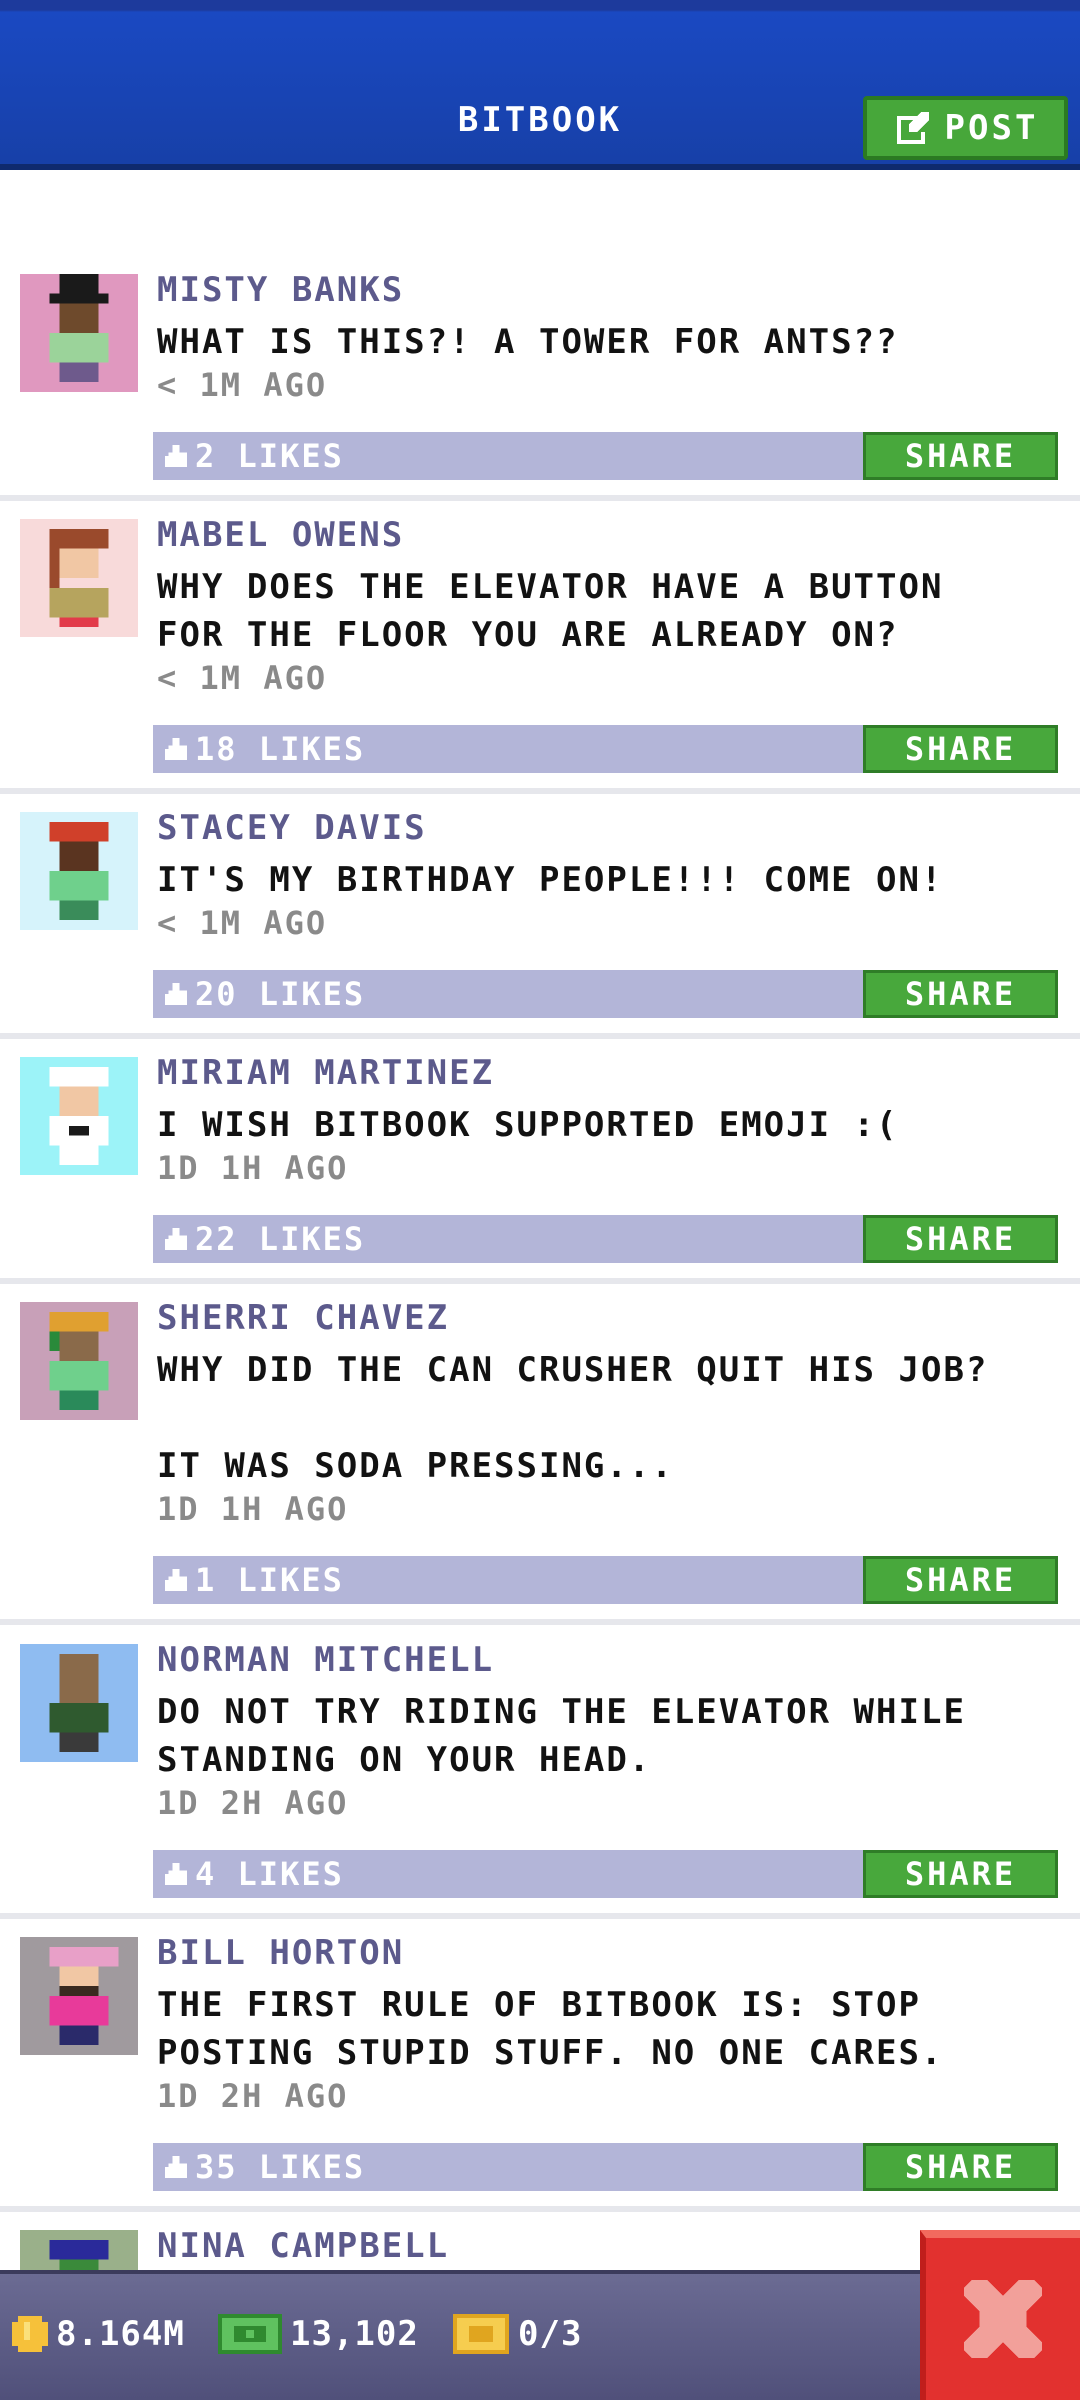 This screenshot has height=2400, width=1080. I want to click on tickets-stat: 0/3, so click(517, 2334).